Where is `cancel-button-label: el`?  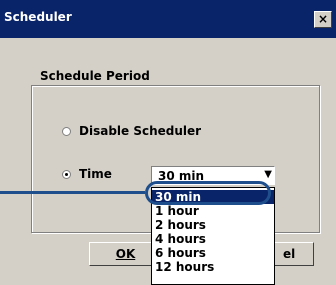 cancel-button-label: el is located at coordinates (289, 254).